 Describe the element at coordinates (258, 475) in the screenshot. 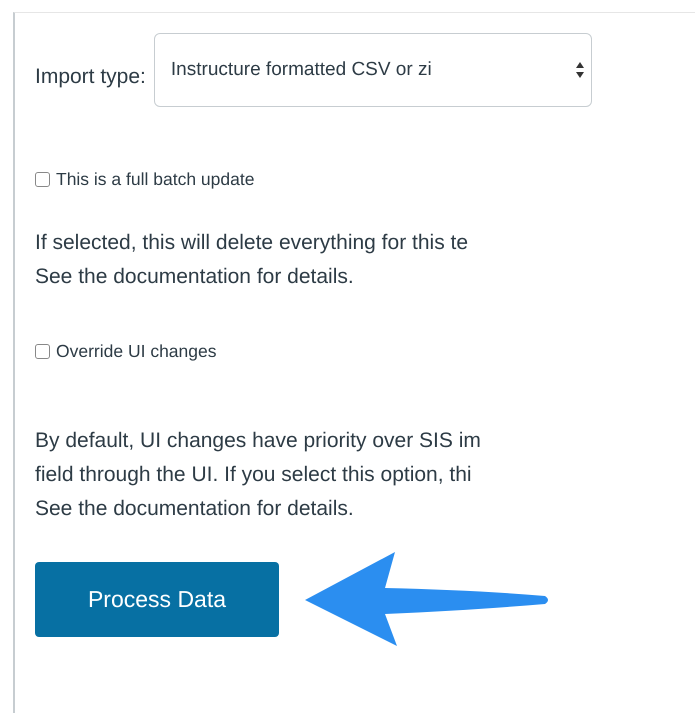

I see `description-paragraph: By default, UI changes have priority over SIS im field through the UI. If you select this option, thi See the documentation for details.` at that location.